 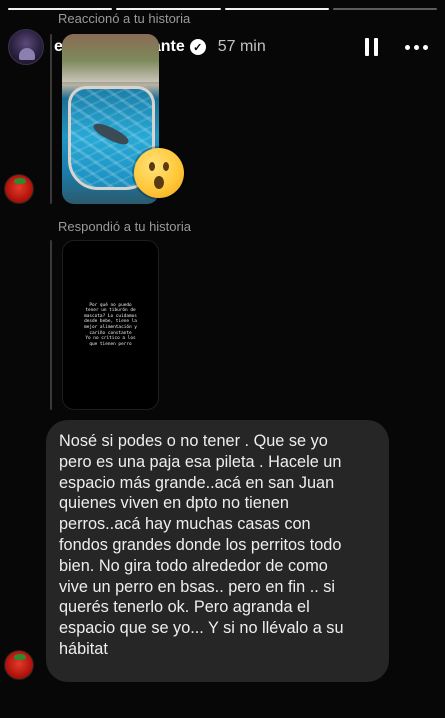 I want to click on reaction-label: Reaccionó a tu historia, so click(x=124, y=18).